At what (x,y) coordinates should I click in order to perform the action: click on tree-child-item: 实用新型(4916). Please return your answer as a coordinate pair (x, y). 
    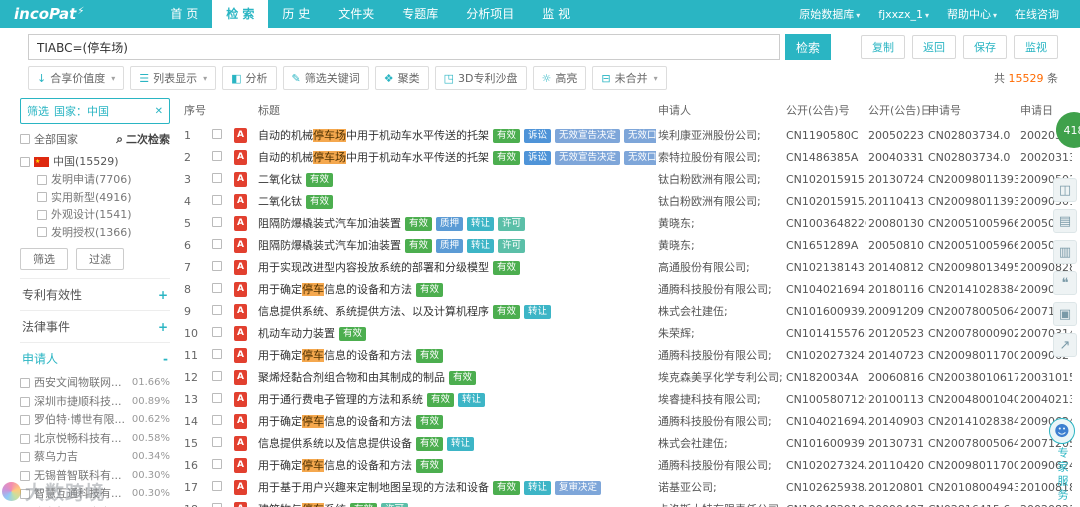
    Looking at the image, I should click on (103, 198).